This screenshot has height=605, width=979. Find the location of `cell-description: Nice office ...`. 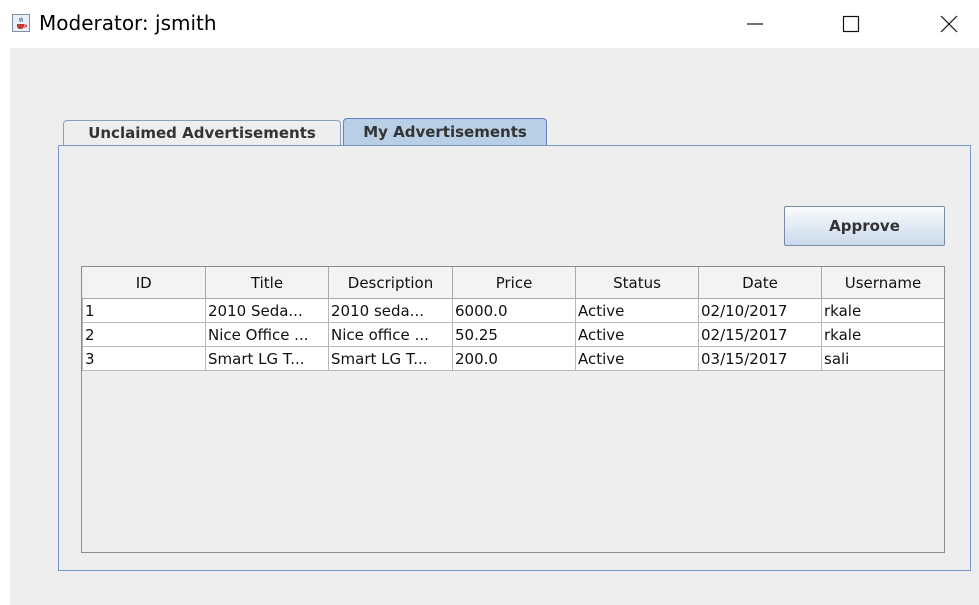

cell-description: Nice office ... is located at coordinates (390, 334).